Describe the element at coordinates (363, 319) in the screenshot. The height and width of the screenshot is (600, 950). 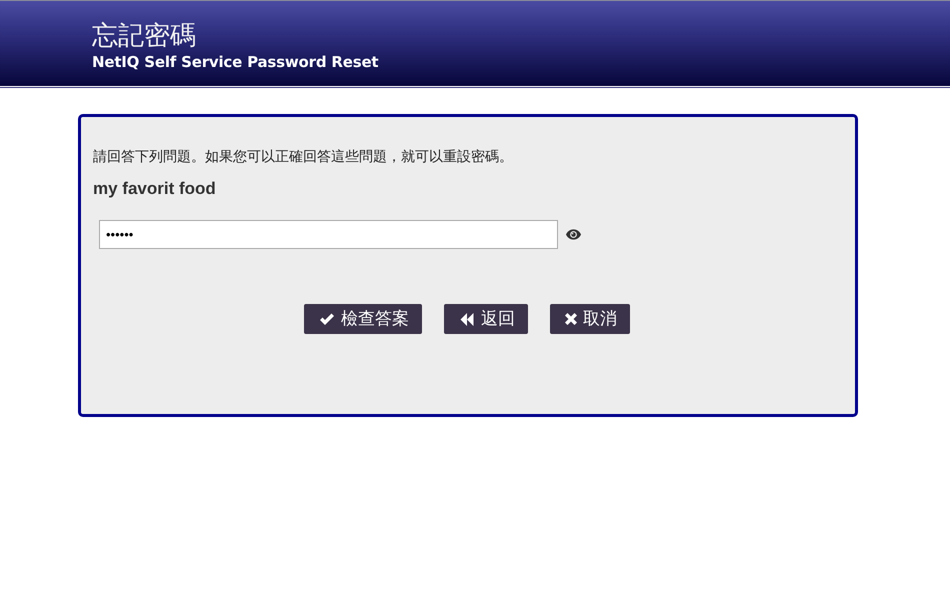
I see `check-answers-button: 檢查答案` at that location.